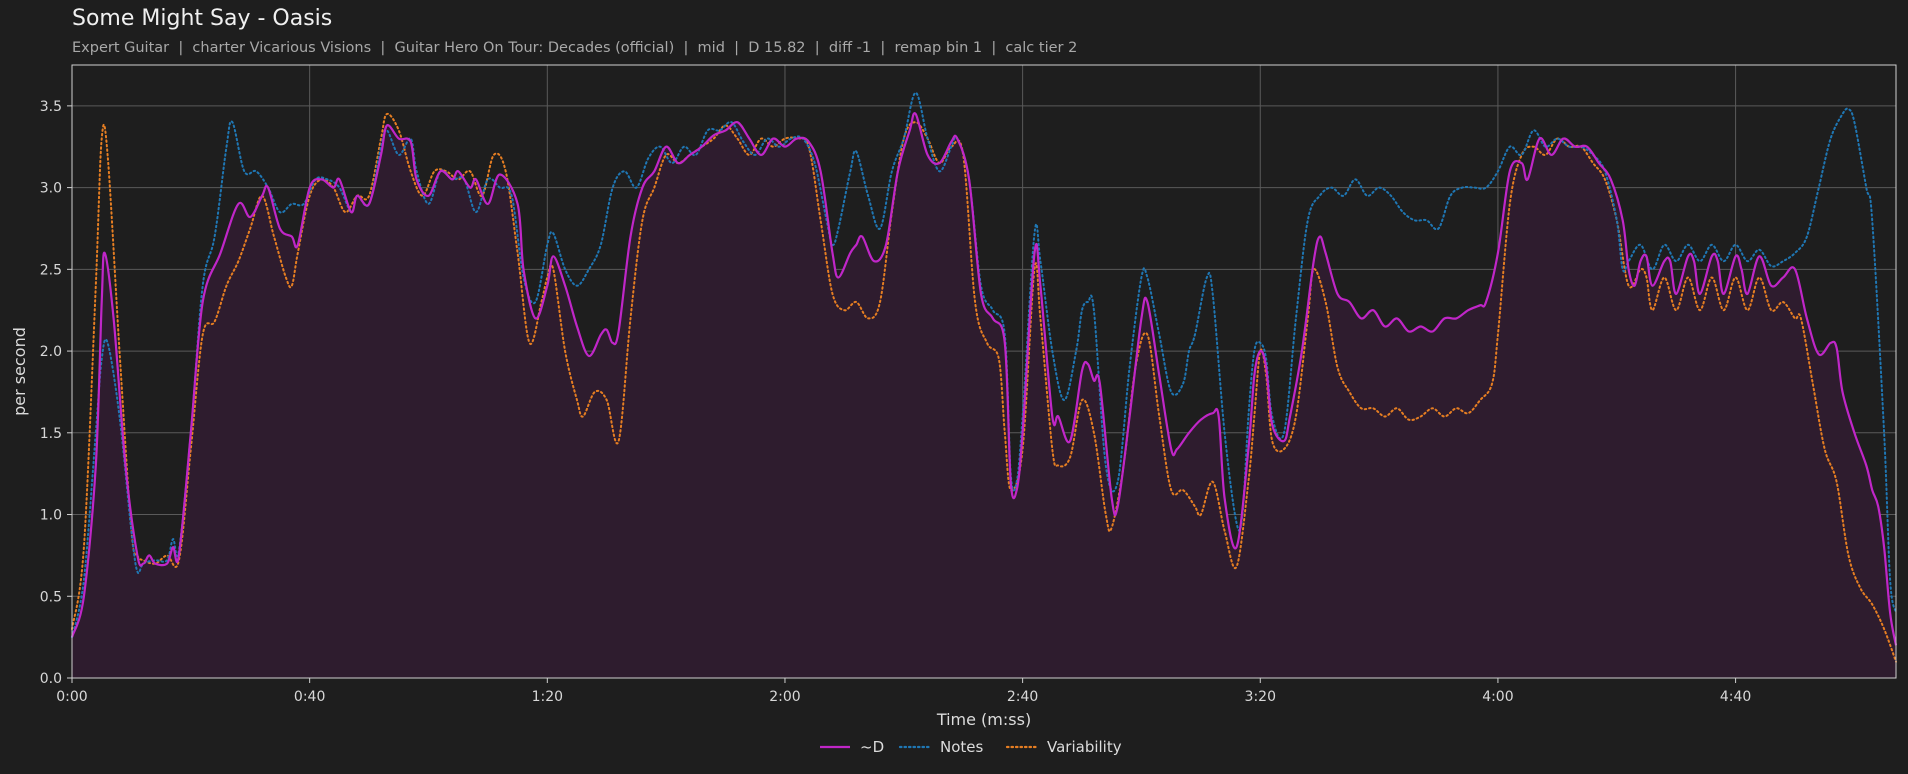 The image size is (1908, 774). What do you see at coordinates (1260, 697) in the screenshot?
I see `x-tick-label: 3:20` at bounding box center [1260, 697].